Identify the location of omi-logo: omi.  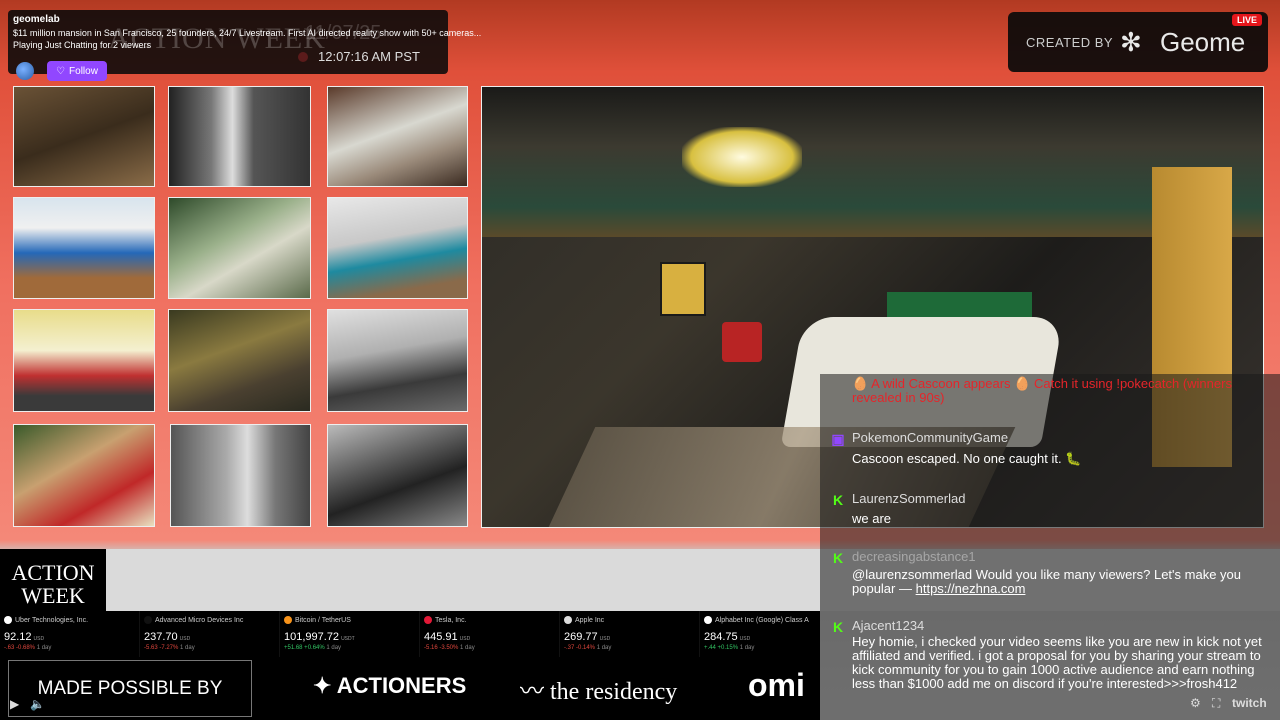
(776, 685).